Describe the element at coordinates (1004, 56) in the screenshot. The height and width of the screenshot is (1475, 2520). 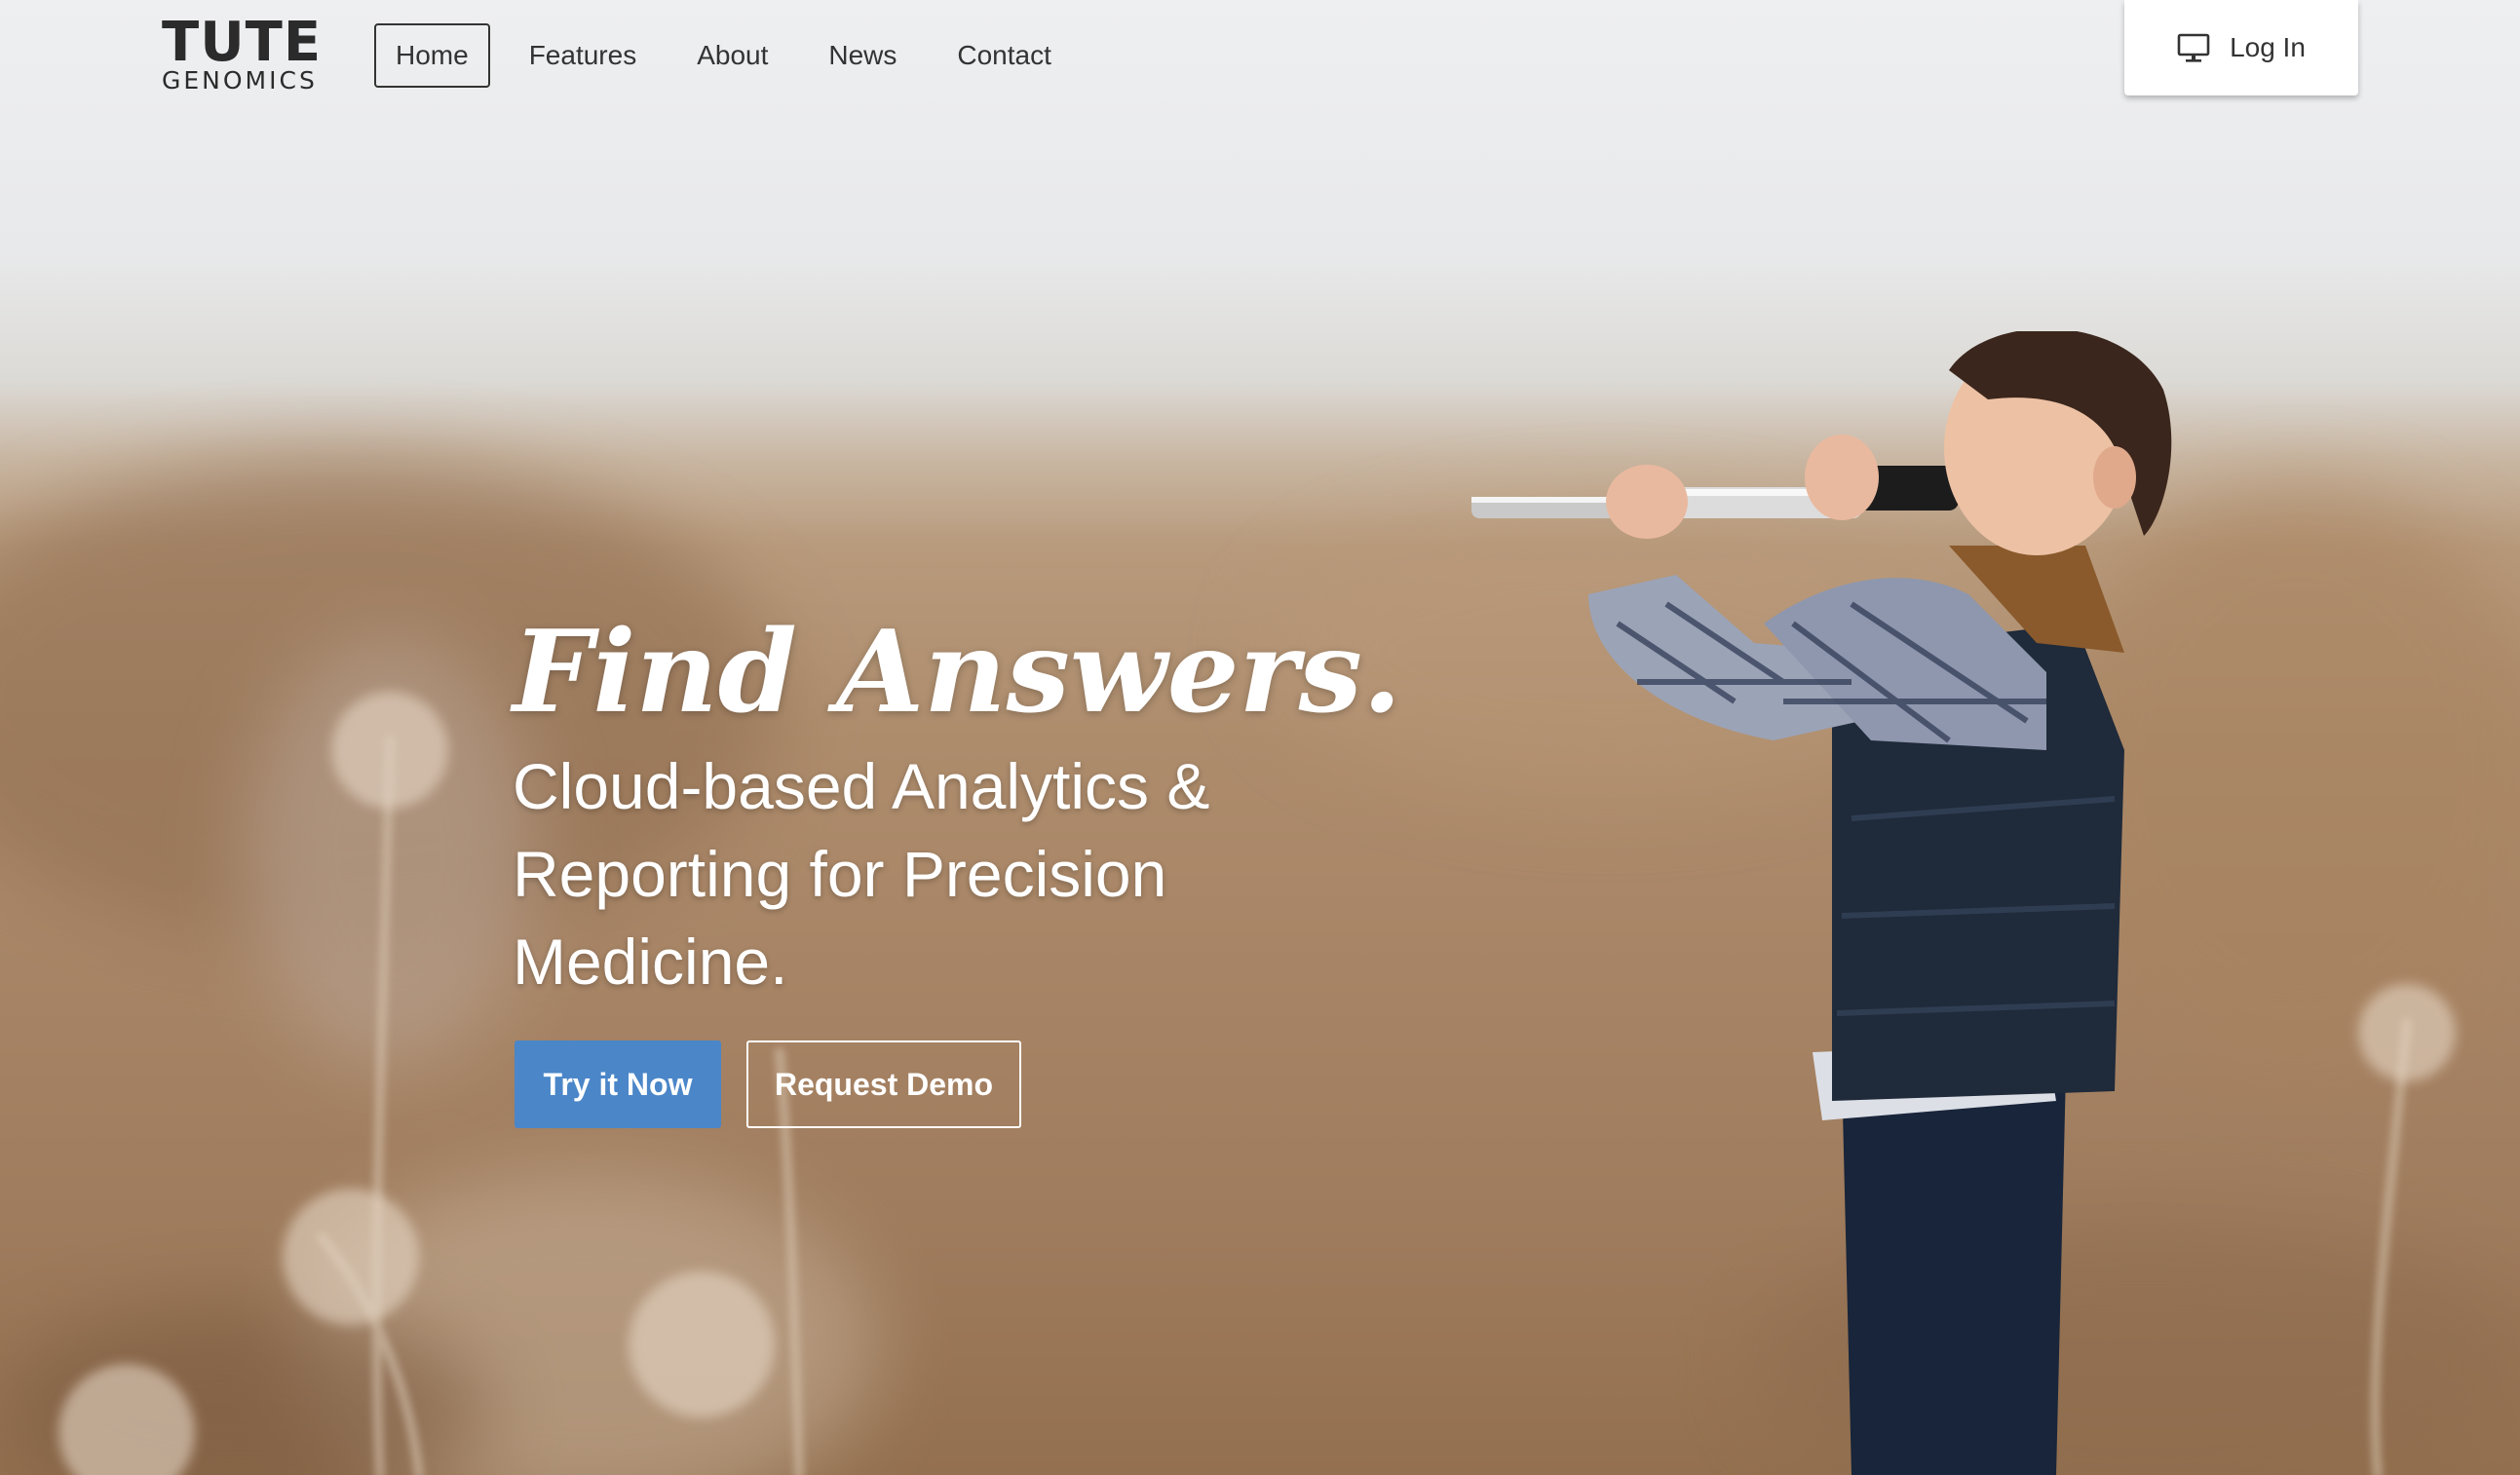
I see `nav-contact: Contact` at that location.